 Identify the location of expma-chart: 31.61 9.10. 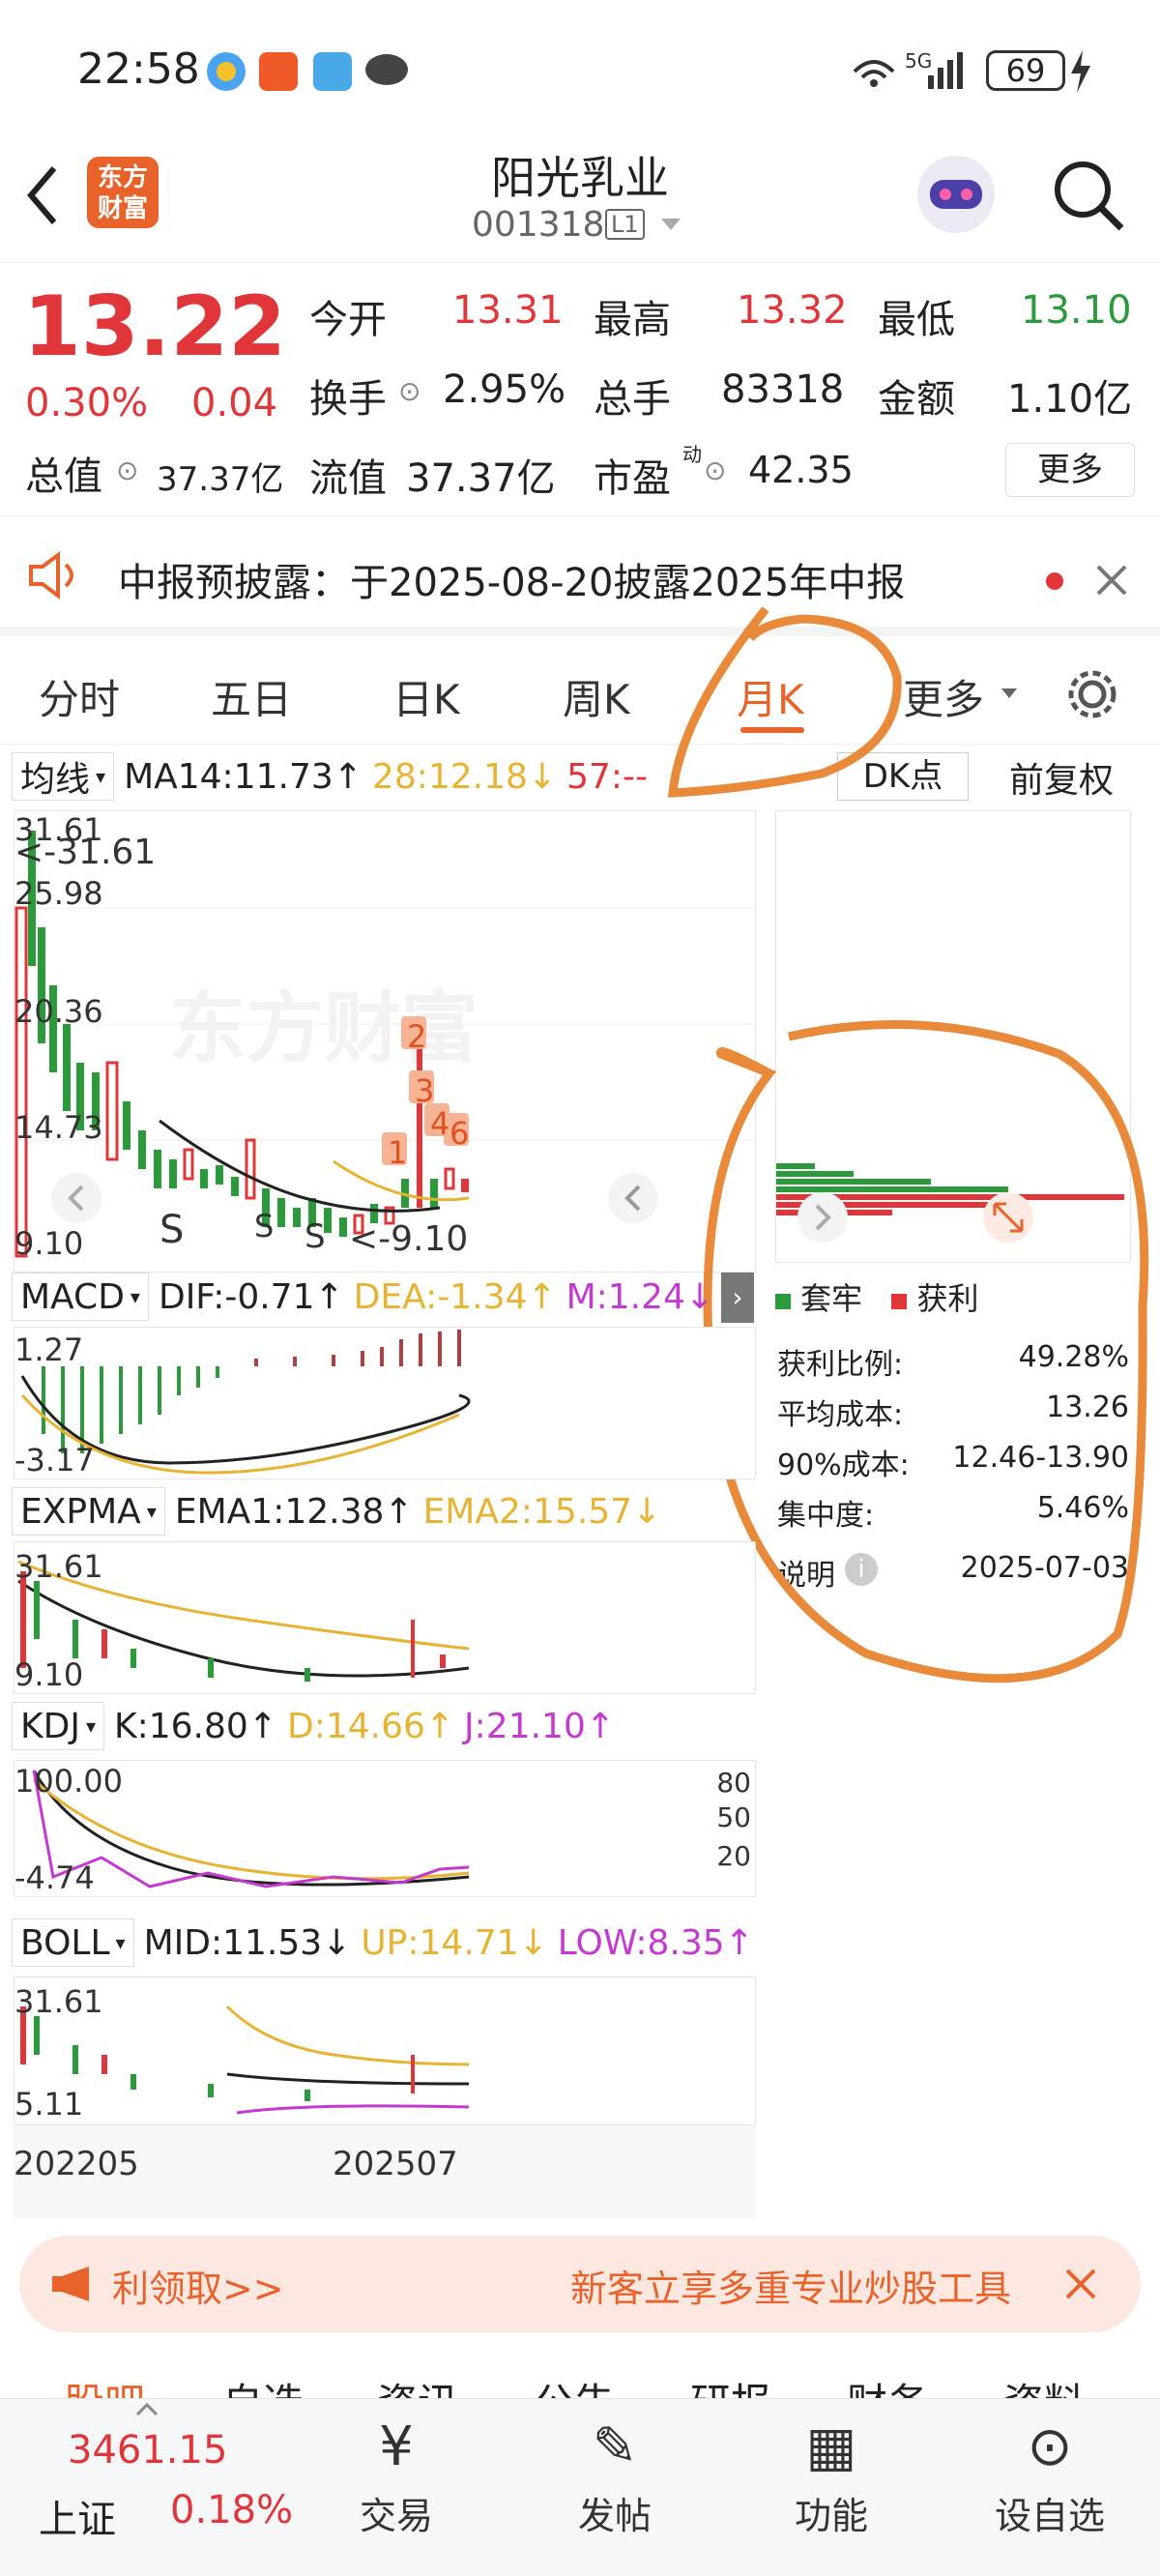
(385, 1617).